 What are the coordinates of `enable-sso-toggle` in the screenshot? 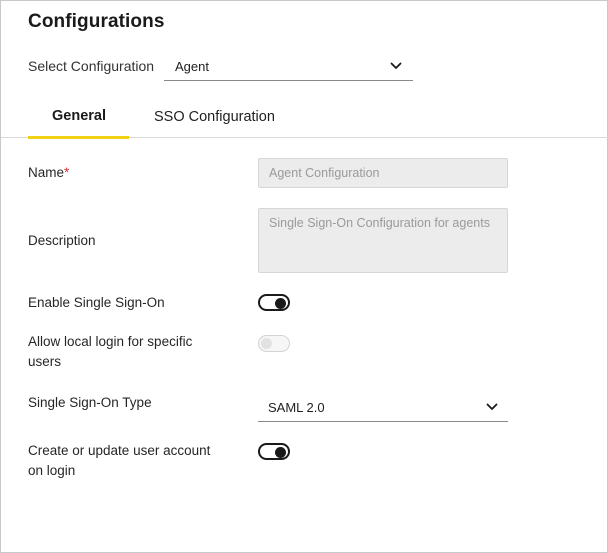 It's located at (274, 302).